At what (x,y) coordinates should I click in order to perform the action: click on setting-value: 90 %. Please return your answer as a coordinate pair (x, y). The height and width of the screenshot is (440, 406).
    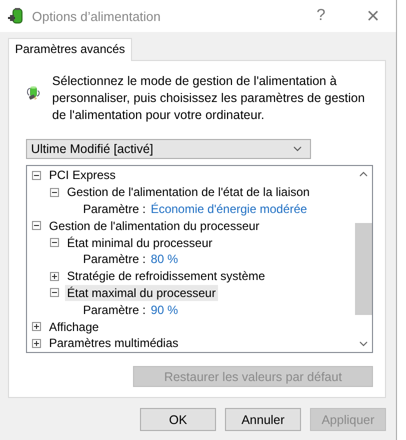
    Looking at the image, I should click on (164, 309).